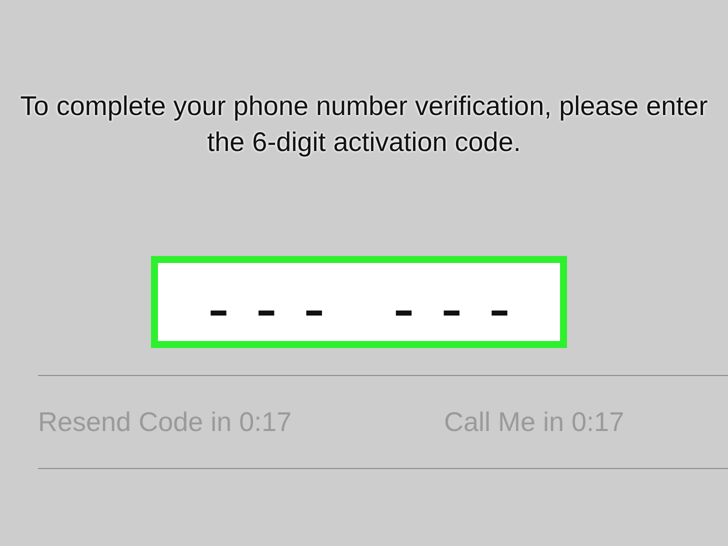 Image resolution: width=728 pixels, height=546 pixels. I want to click on code-input-field: – – – – – –, so click(359, 302).